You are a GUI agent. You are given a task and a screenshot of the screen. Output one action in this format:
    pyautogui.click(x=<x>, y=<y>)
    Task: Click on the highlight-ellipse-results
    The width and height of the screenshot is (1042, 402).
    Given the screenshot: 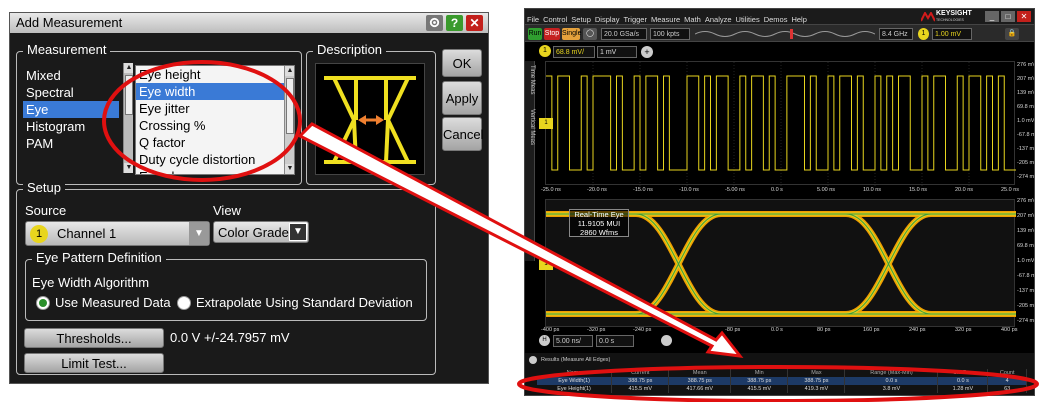 What is the action you would take?
    pyautogui.click(x=778, y=383)
    